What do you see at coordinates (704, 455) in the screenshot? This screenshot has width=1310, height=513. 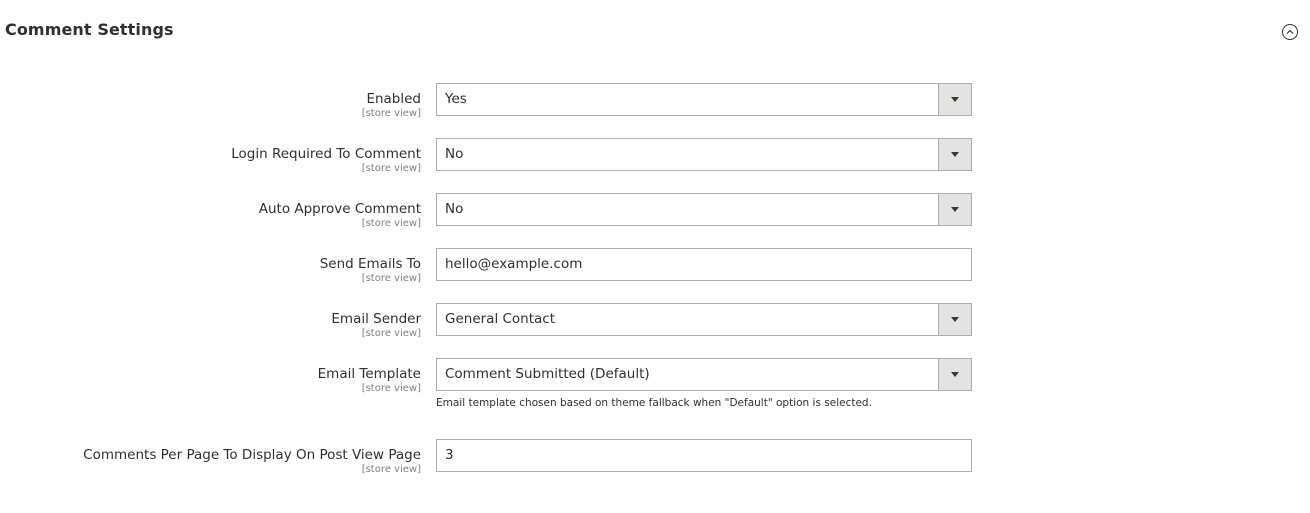 I see `comments-per-page-input: 3` at bounding box center [704, 455].